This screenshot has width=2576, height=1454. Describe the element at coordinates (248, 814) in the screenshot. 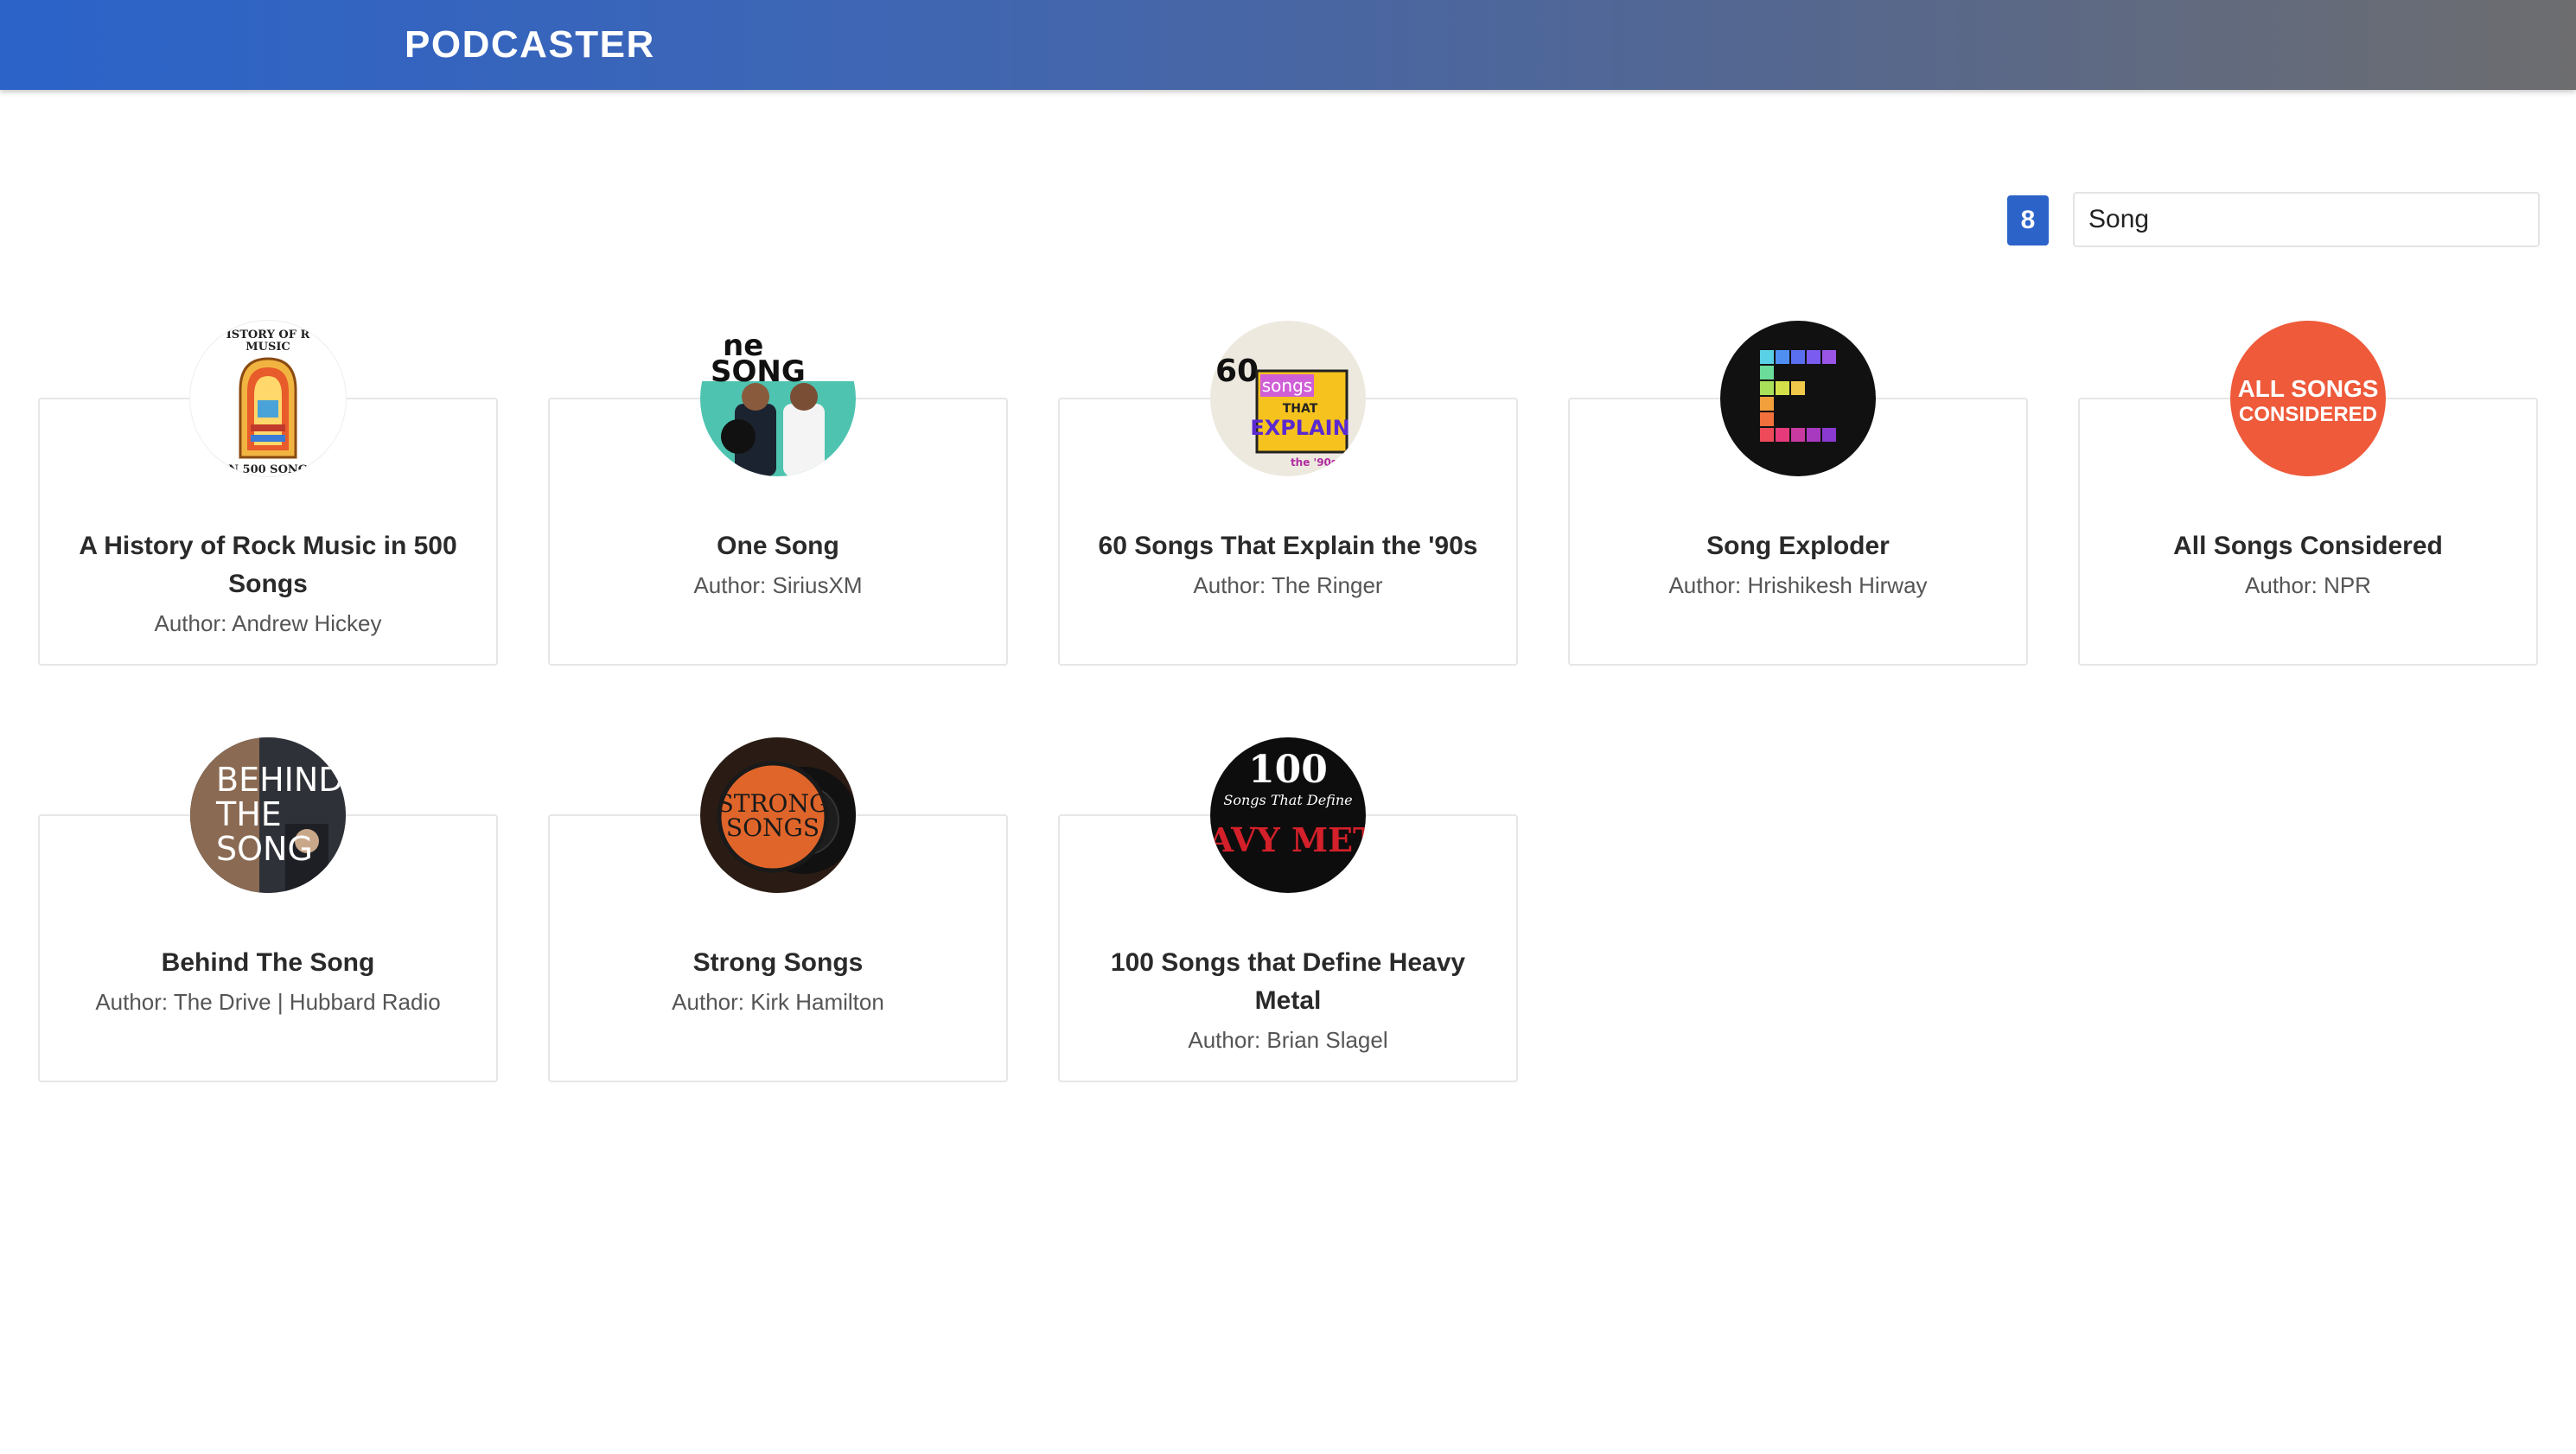

I see `cover-text: THE` at that location.